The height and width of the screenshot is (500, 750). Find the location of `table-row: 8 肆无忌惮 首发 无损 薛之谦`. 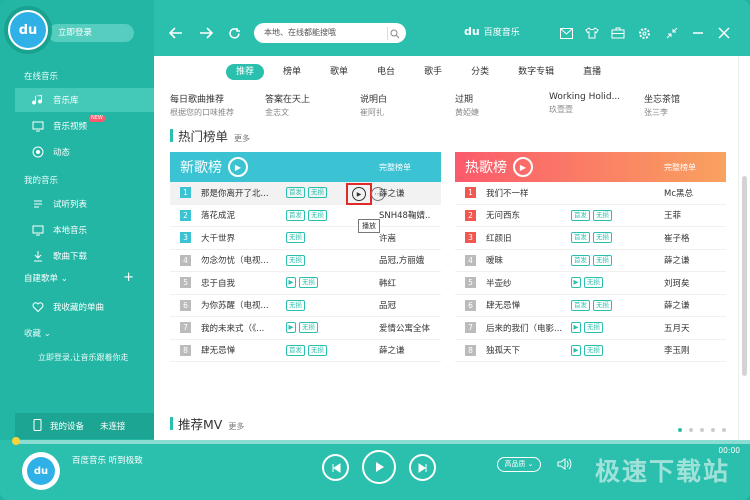

table-row: 8 肆无忌惮 首发 无损 薛之谦 is located at coordinates (305, 351).